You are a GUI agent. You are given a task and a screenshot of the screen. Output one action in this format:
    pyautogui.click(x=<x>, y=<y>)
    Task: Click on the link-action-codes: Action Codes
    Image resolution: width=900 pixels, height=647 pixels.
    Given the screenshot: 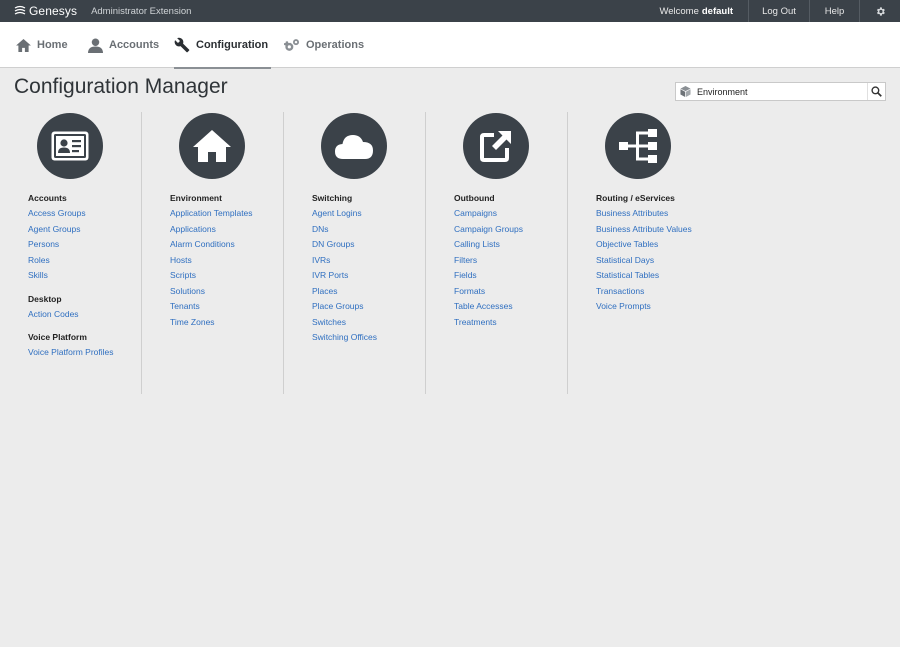 What is the action you would take?
    pyautogui.click(x=84, y=315)
    